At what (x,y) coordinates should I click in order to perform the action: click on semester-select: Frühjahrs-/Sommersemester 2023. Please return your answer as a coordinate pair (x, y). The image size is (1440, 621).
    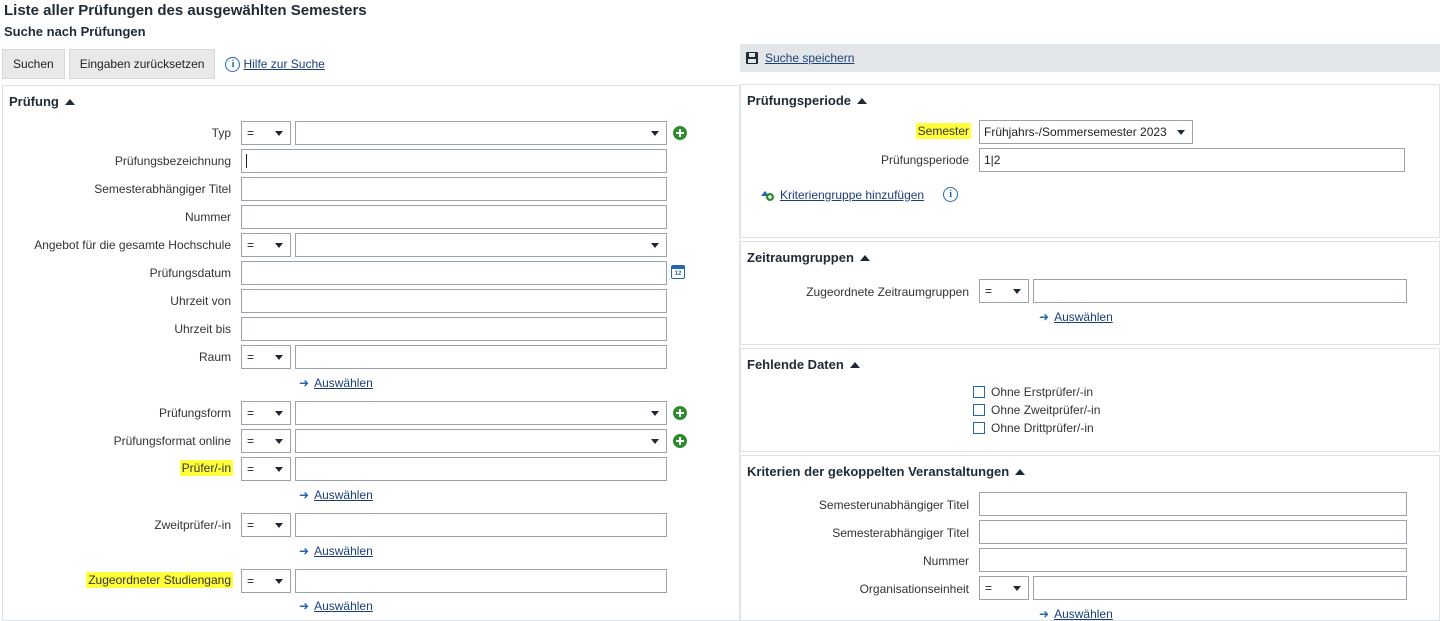
    Looking at the image, I should click on (1086, 132).